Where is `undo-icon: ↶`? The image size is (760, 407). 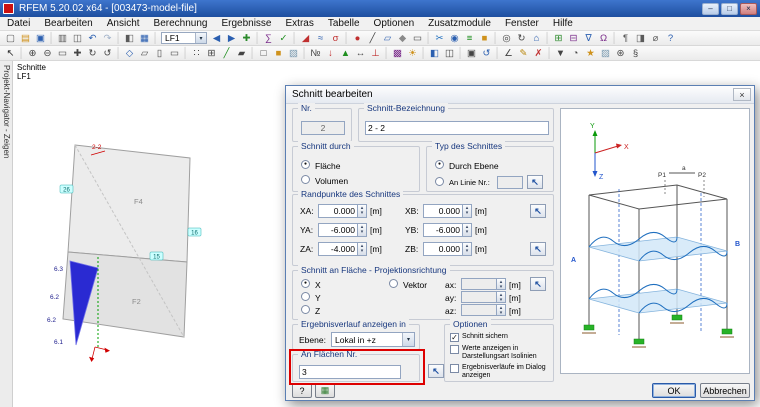
undo-icon: ↶ is located at coordinates (92, 38).